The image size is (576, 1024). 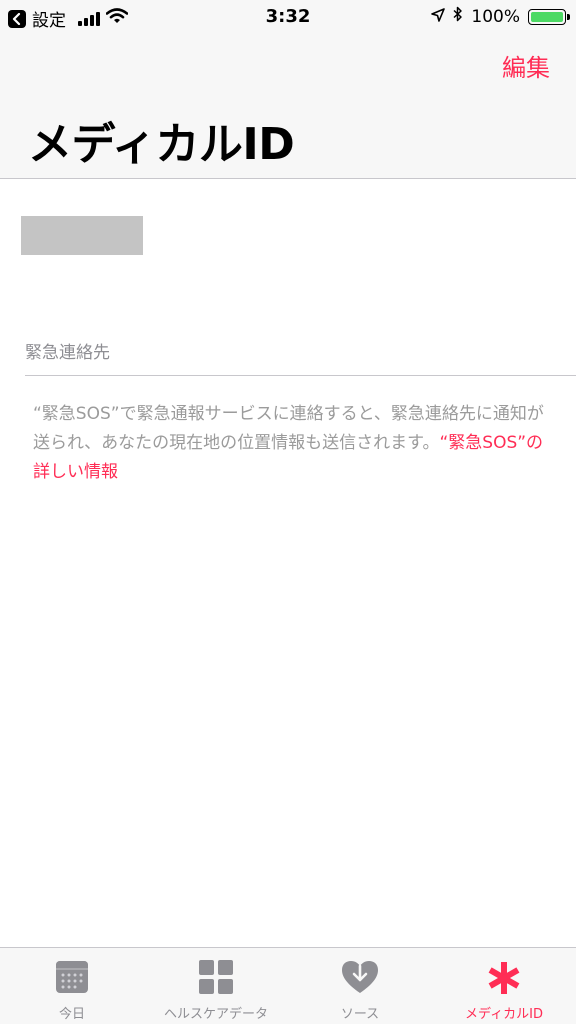 What do you see at coordinates (458, 16) in the screenshot?
I see `bluetooth-icon` at bounding box center [458, 16].